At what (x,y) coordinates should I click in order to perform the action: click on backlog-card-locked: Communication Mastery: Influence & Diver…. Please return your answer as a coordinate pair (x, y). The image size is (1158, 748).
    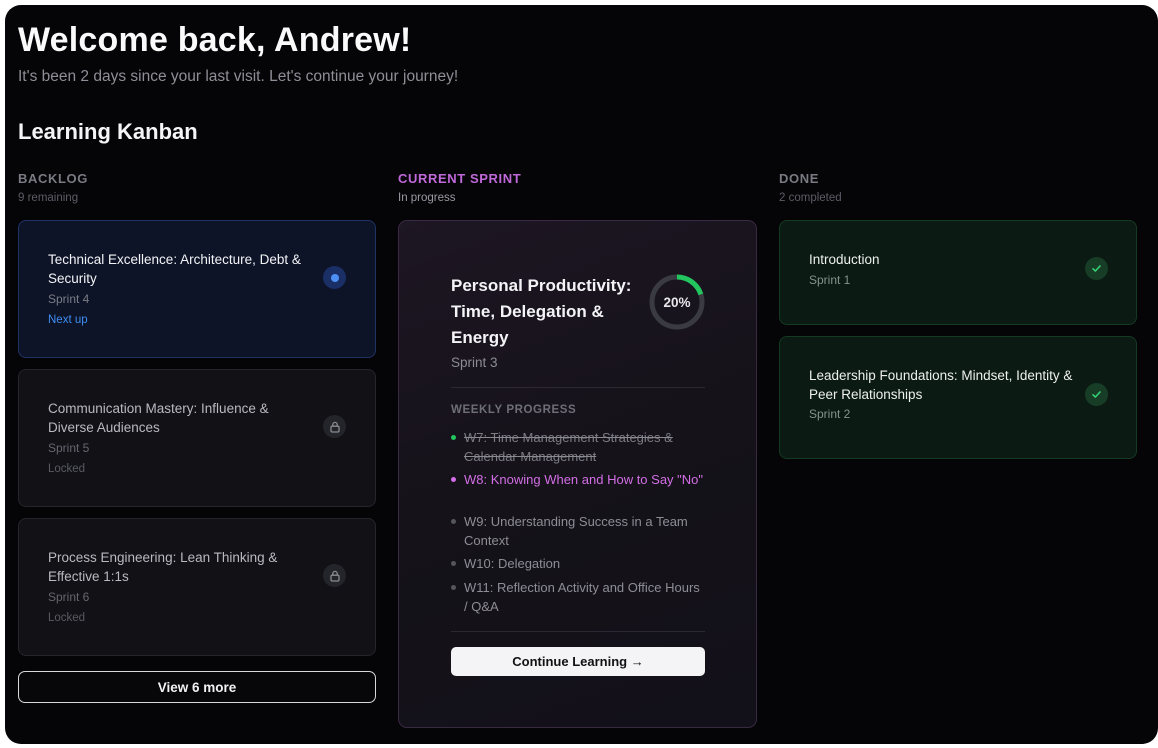
    Looking at the image, I should click on (197, 438).